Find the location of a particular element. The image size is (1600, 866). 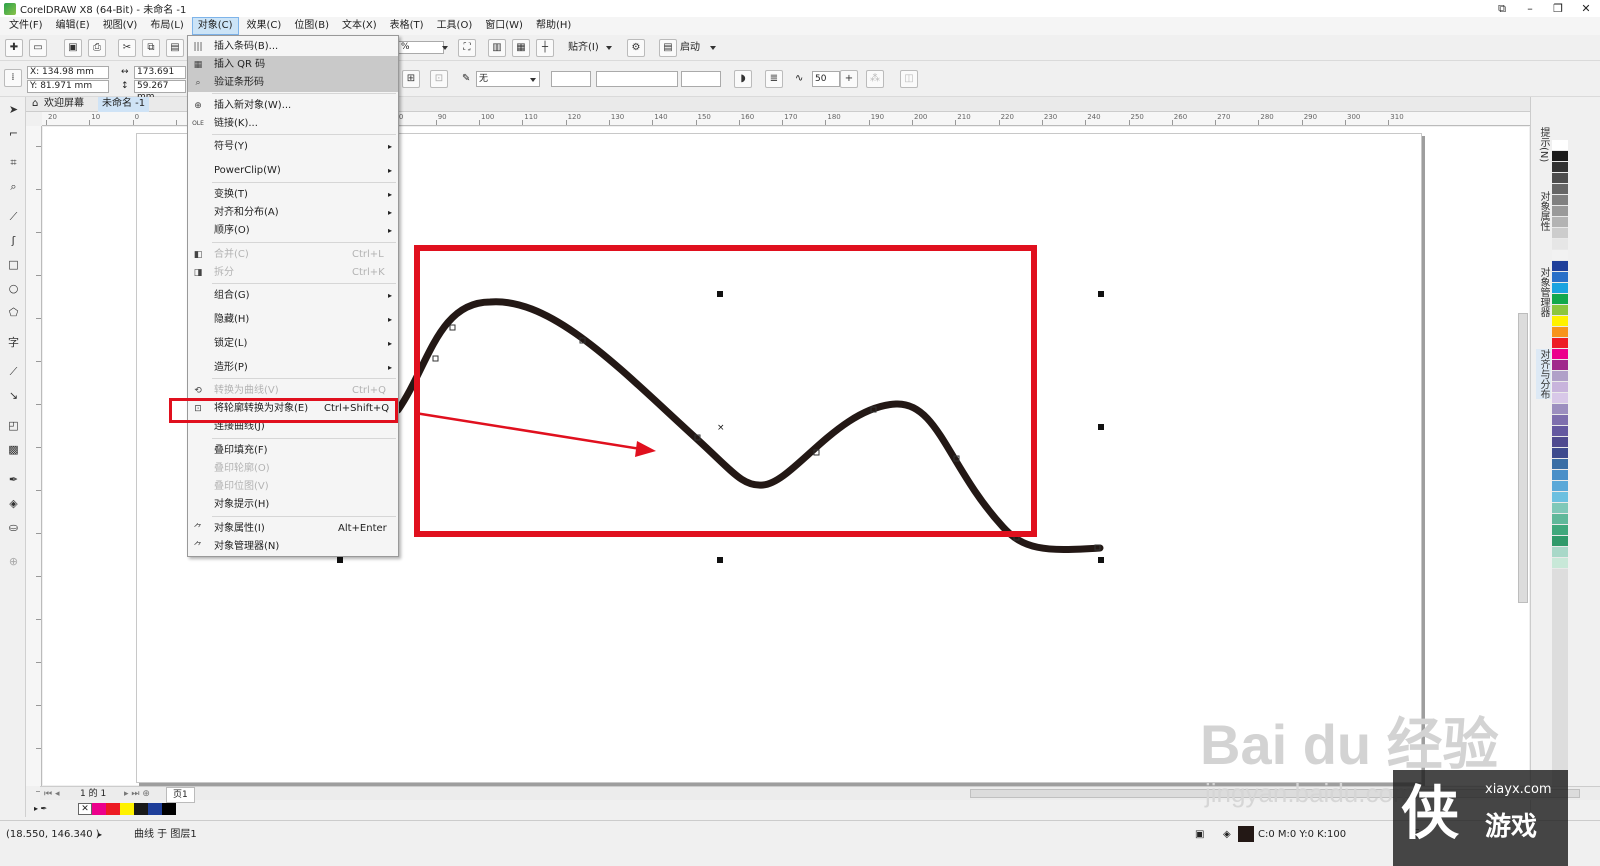

eyedropper-tool-icon: ✒ is located at coordinates (13, 479).